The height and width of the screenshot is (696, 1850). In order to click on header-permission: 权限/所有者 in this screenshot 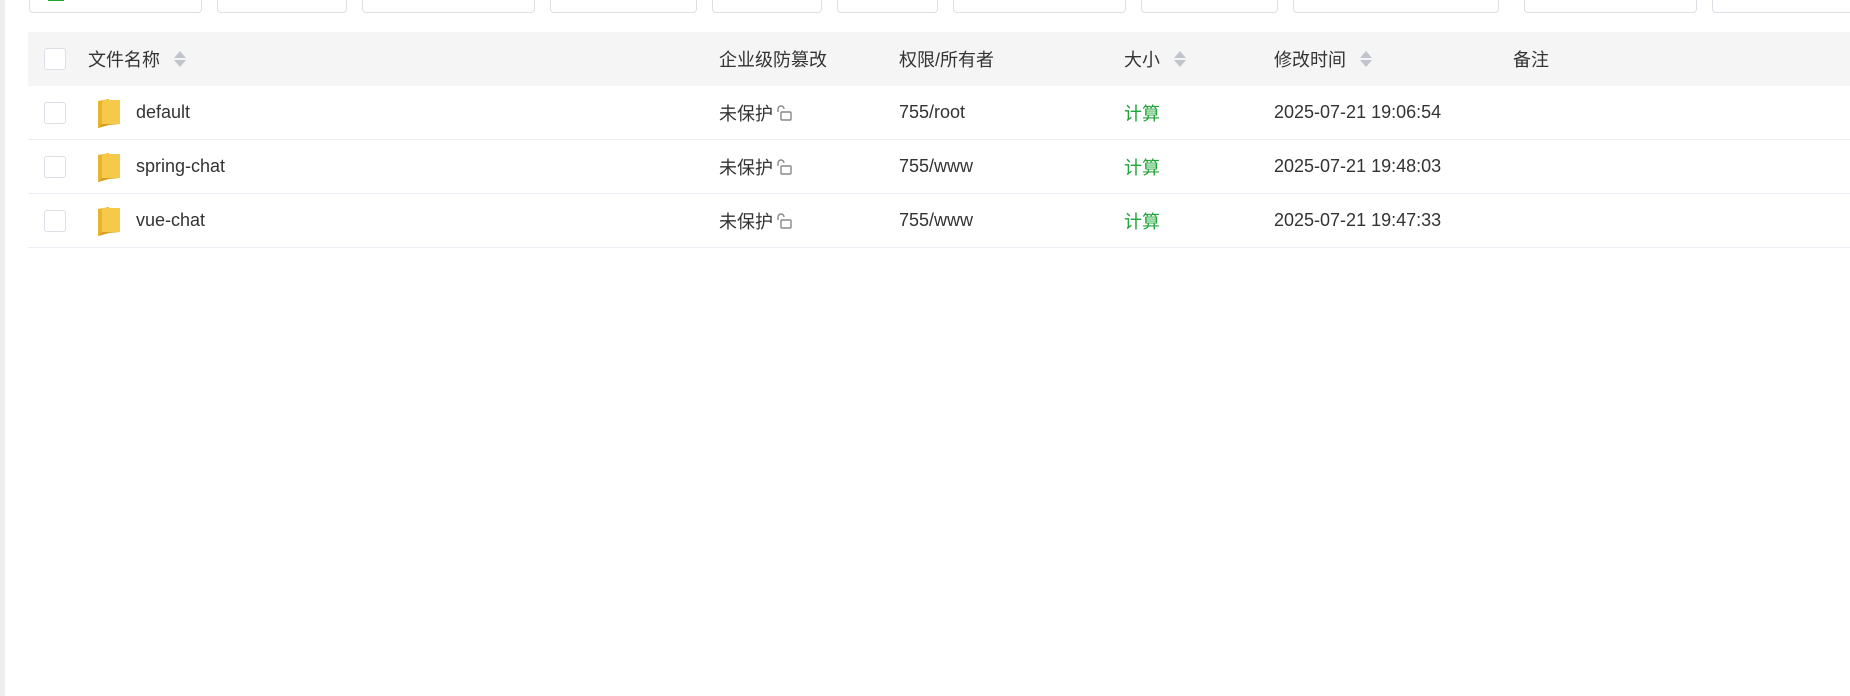, I will do `click(946, 59)`.